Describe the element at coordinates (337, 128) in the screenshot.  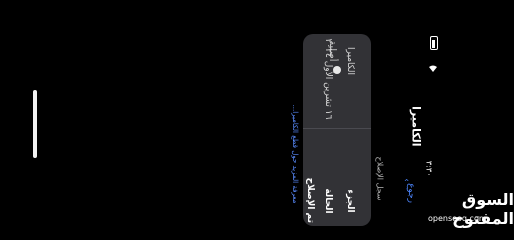
I see `card-divider` at that location.